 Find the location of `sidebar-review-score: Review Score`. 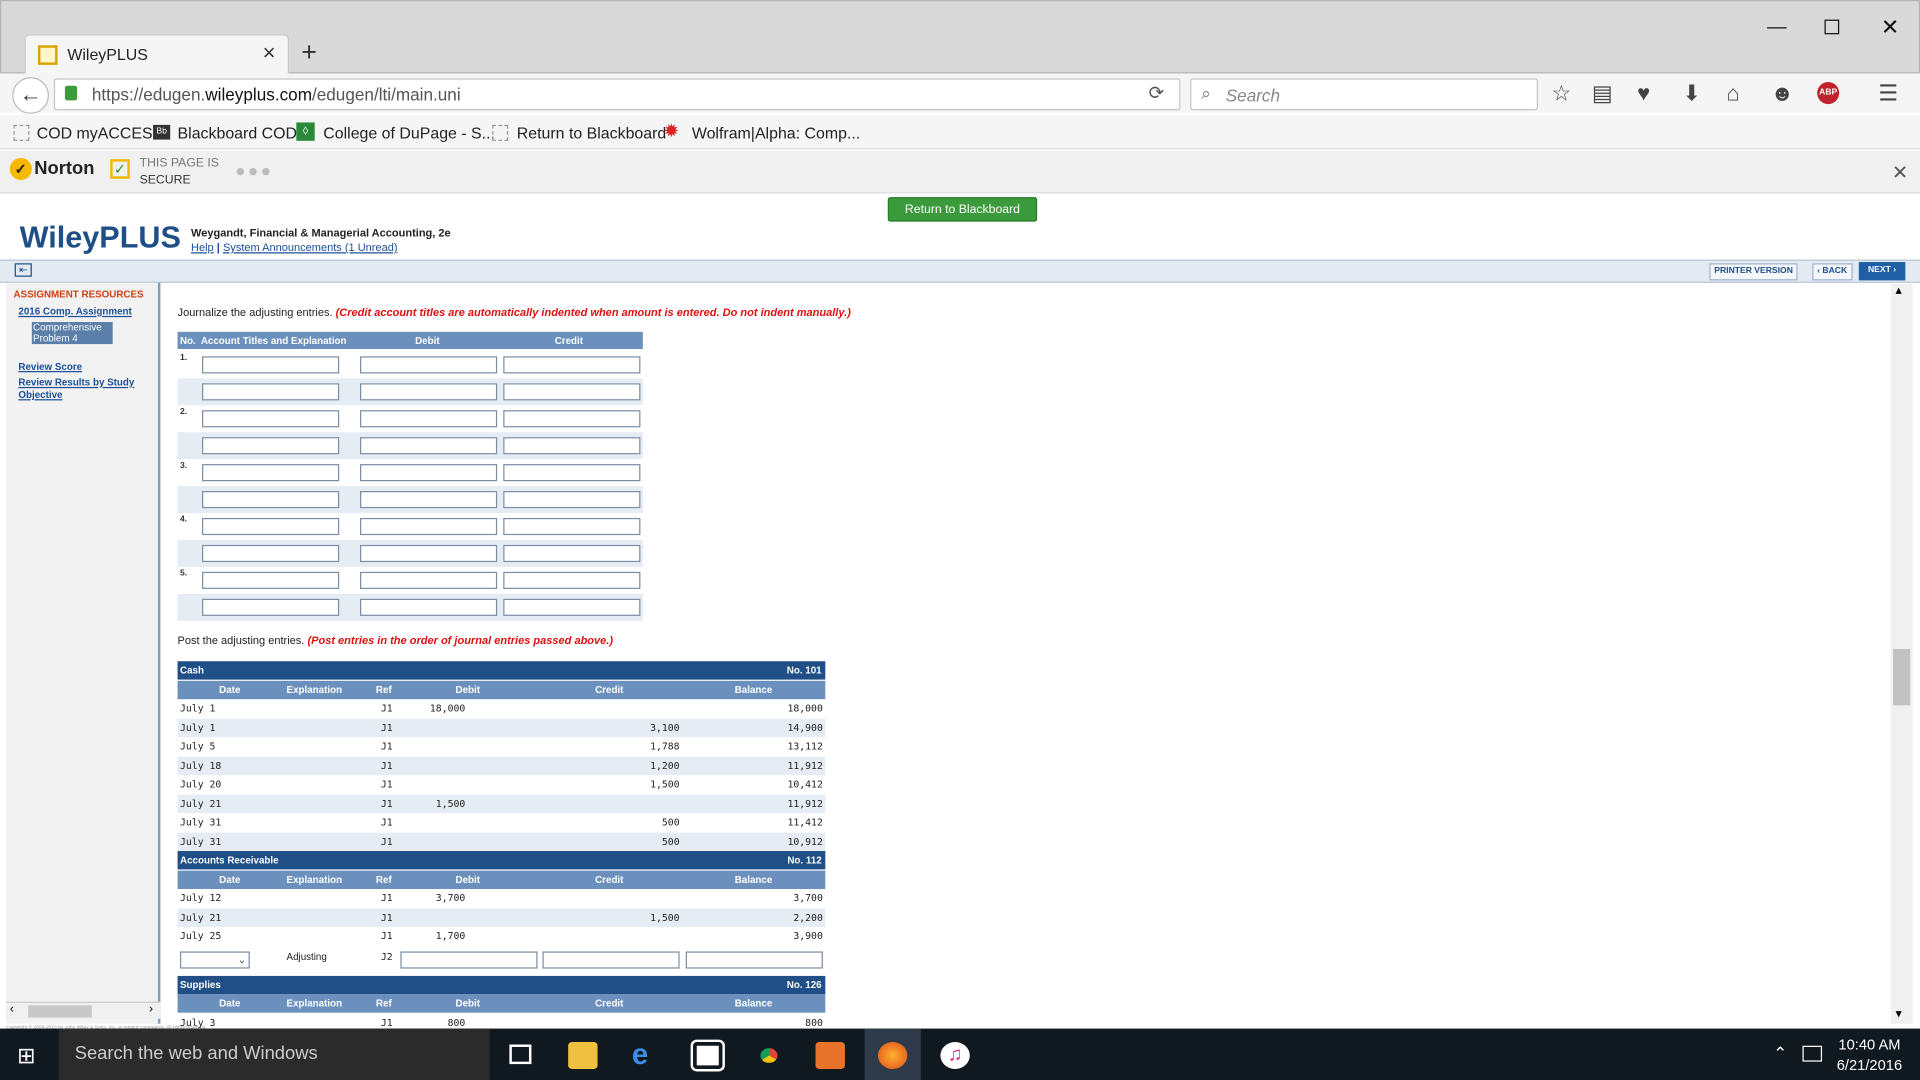

sidebar-review-score: Review Score is located at coordinates (50, 367).